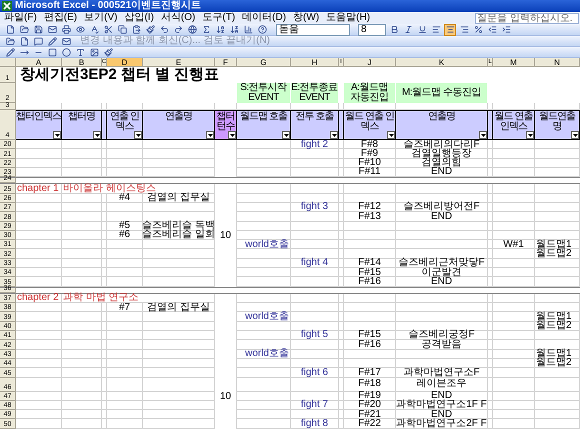 The image size is (580, 429). Describe the element at coordinates (52, 52) in the screenshot. I see `rectangle-icon` at that location.